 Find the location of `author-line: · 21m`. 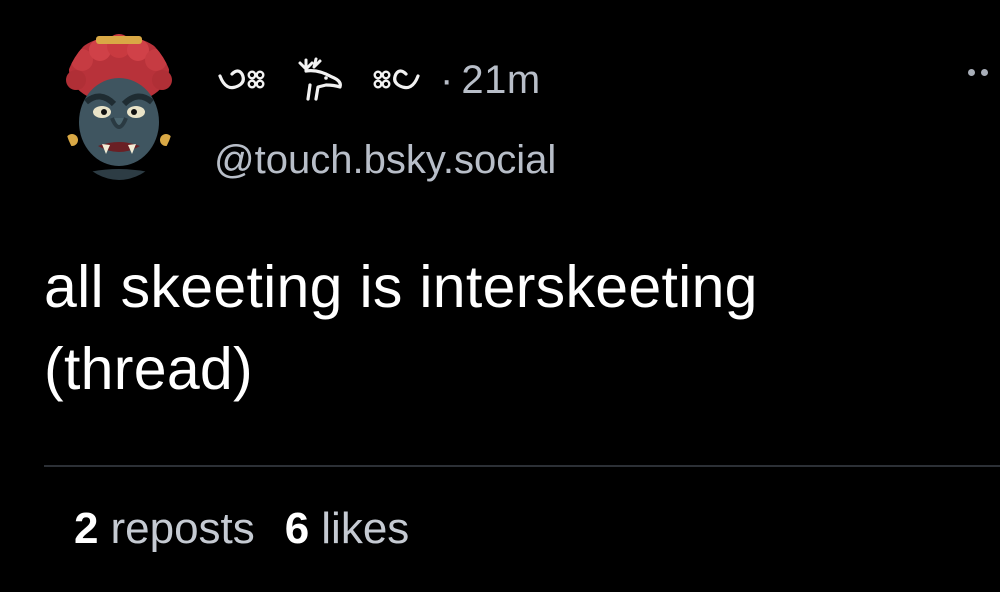

author-line: · 21m is located at coordinates (378, 80).